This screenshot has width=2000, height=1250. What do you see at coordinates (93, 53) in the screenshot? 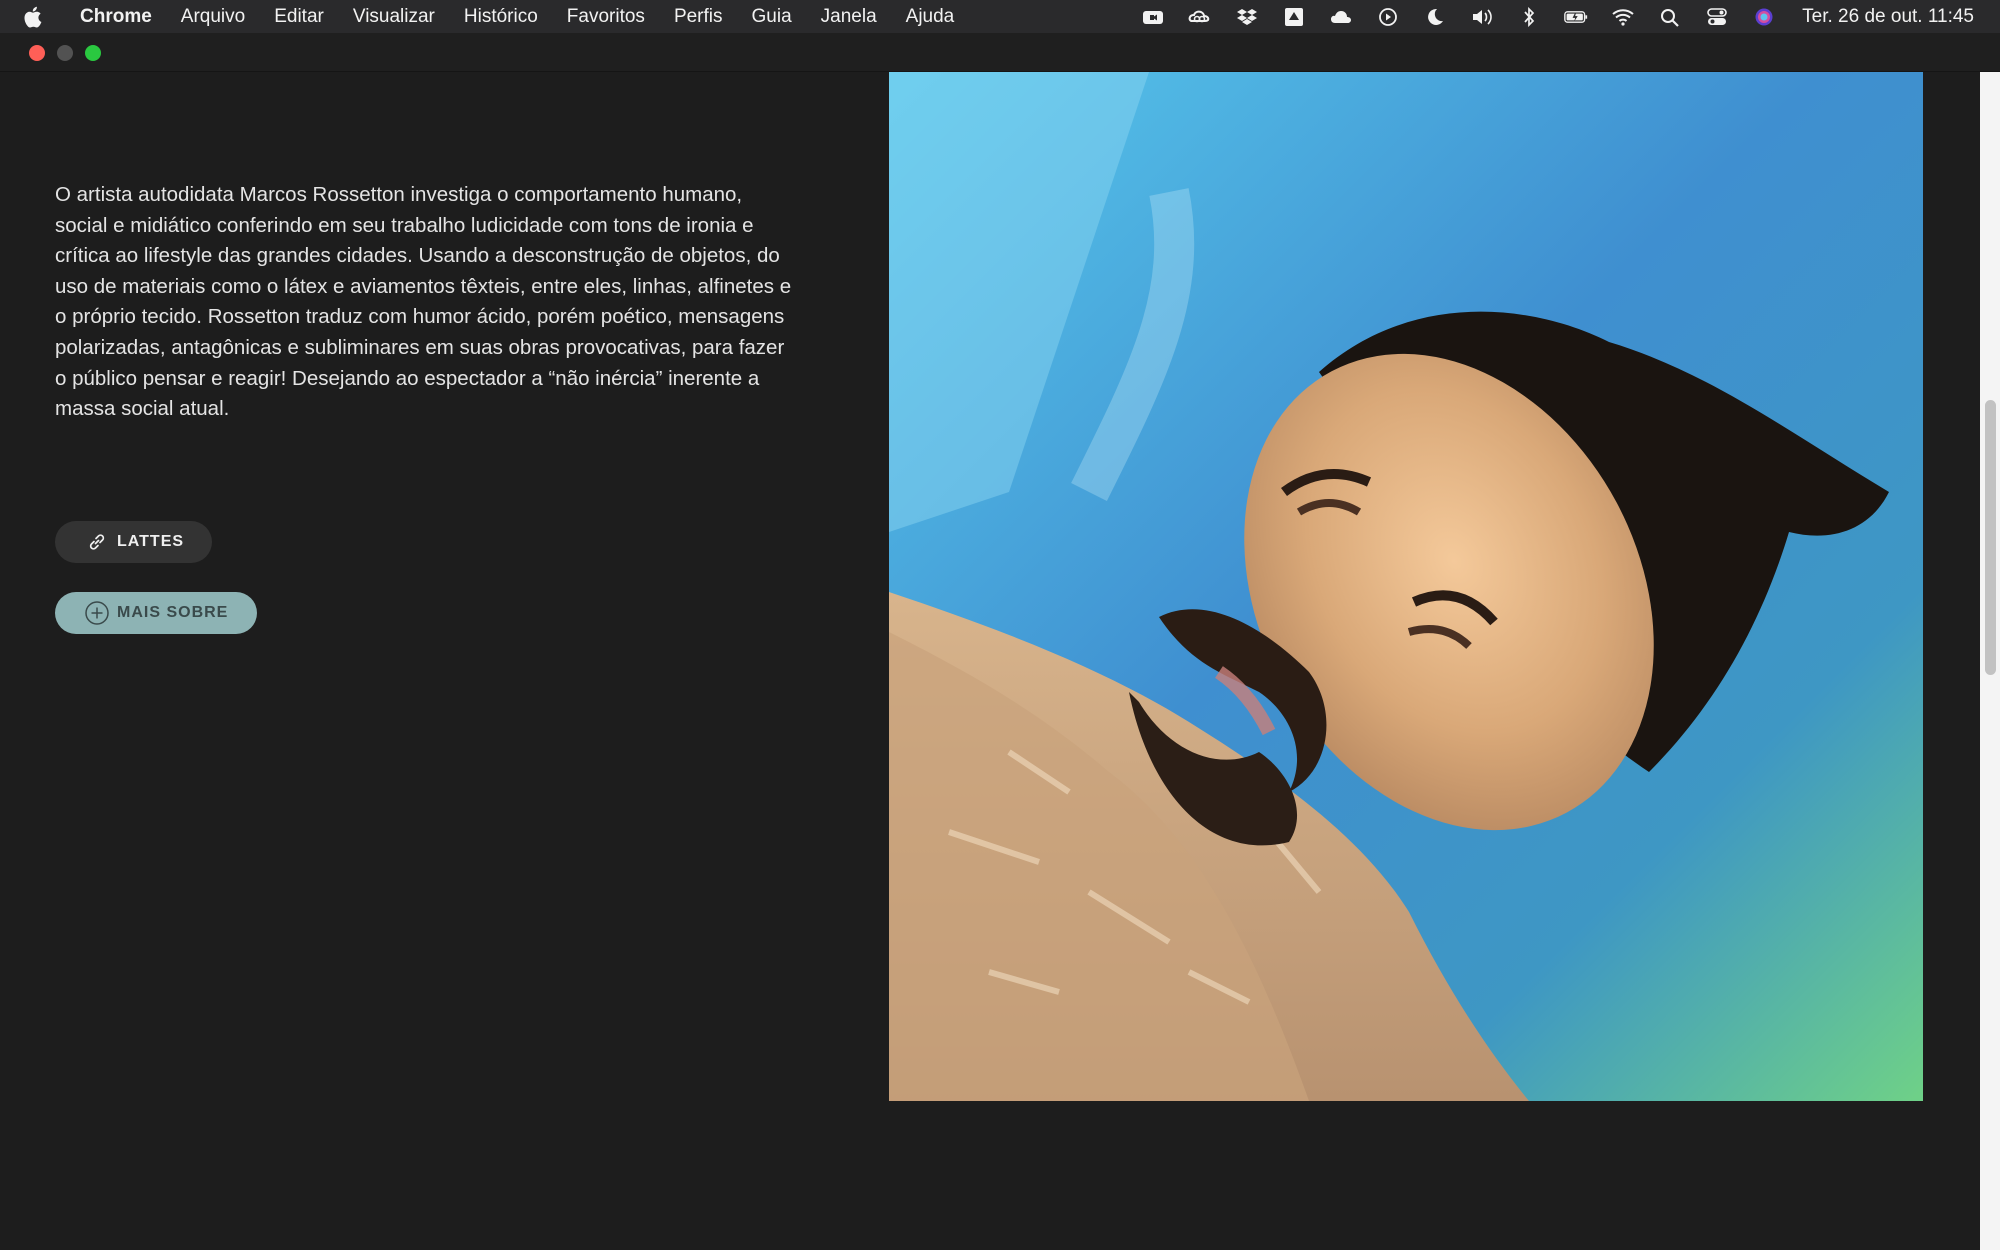
I see `window-maximize-button` at bounding box center [93, 53].